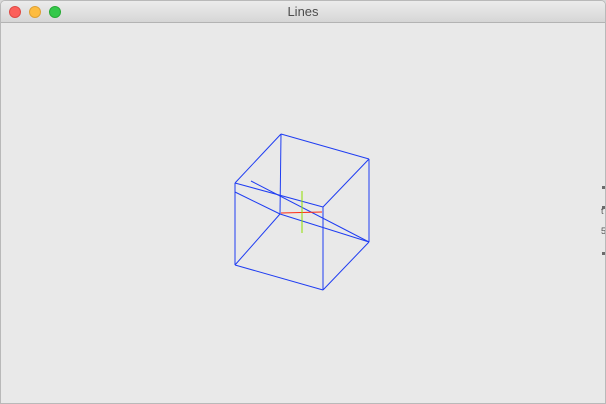  What do you see at coordinates (602, 211) in the screenshot?
I see `background-window-text: t` at bounding box center [602, 211].